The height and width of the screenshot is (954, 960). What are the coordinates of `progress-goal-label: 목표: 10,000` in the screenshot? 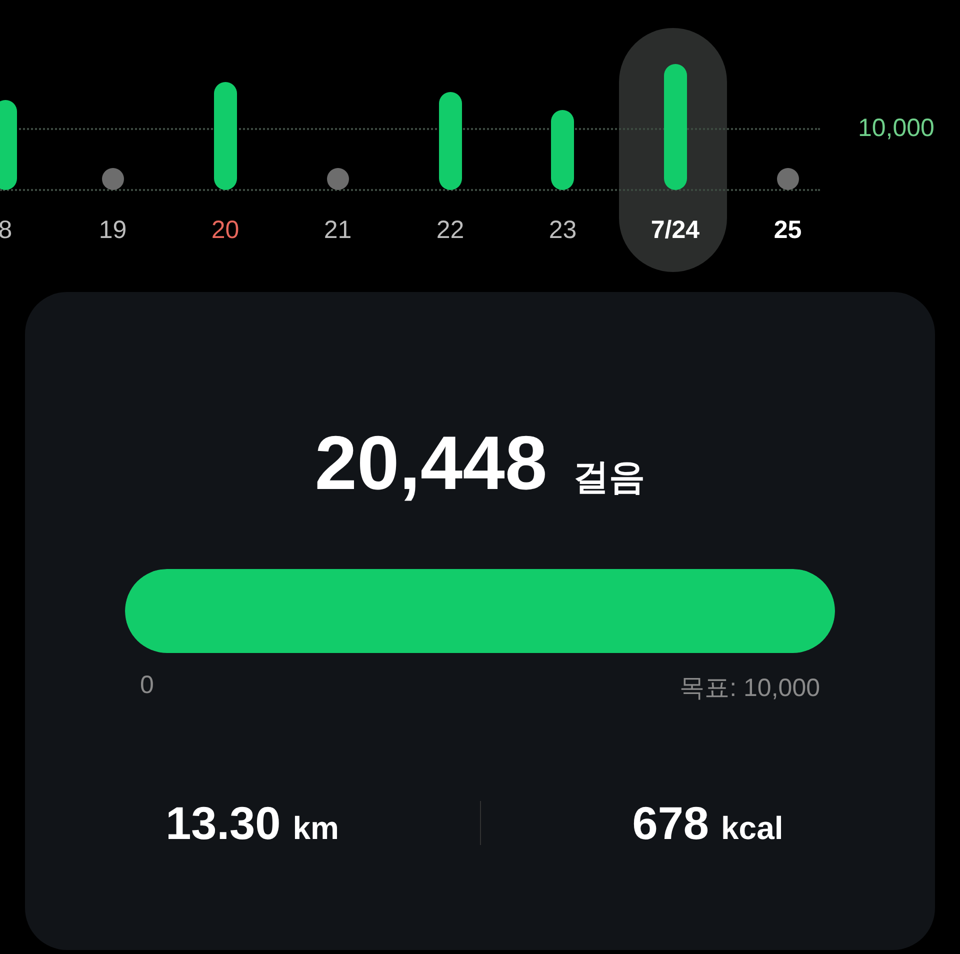 It's located at (750, 688).